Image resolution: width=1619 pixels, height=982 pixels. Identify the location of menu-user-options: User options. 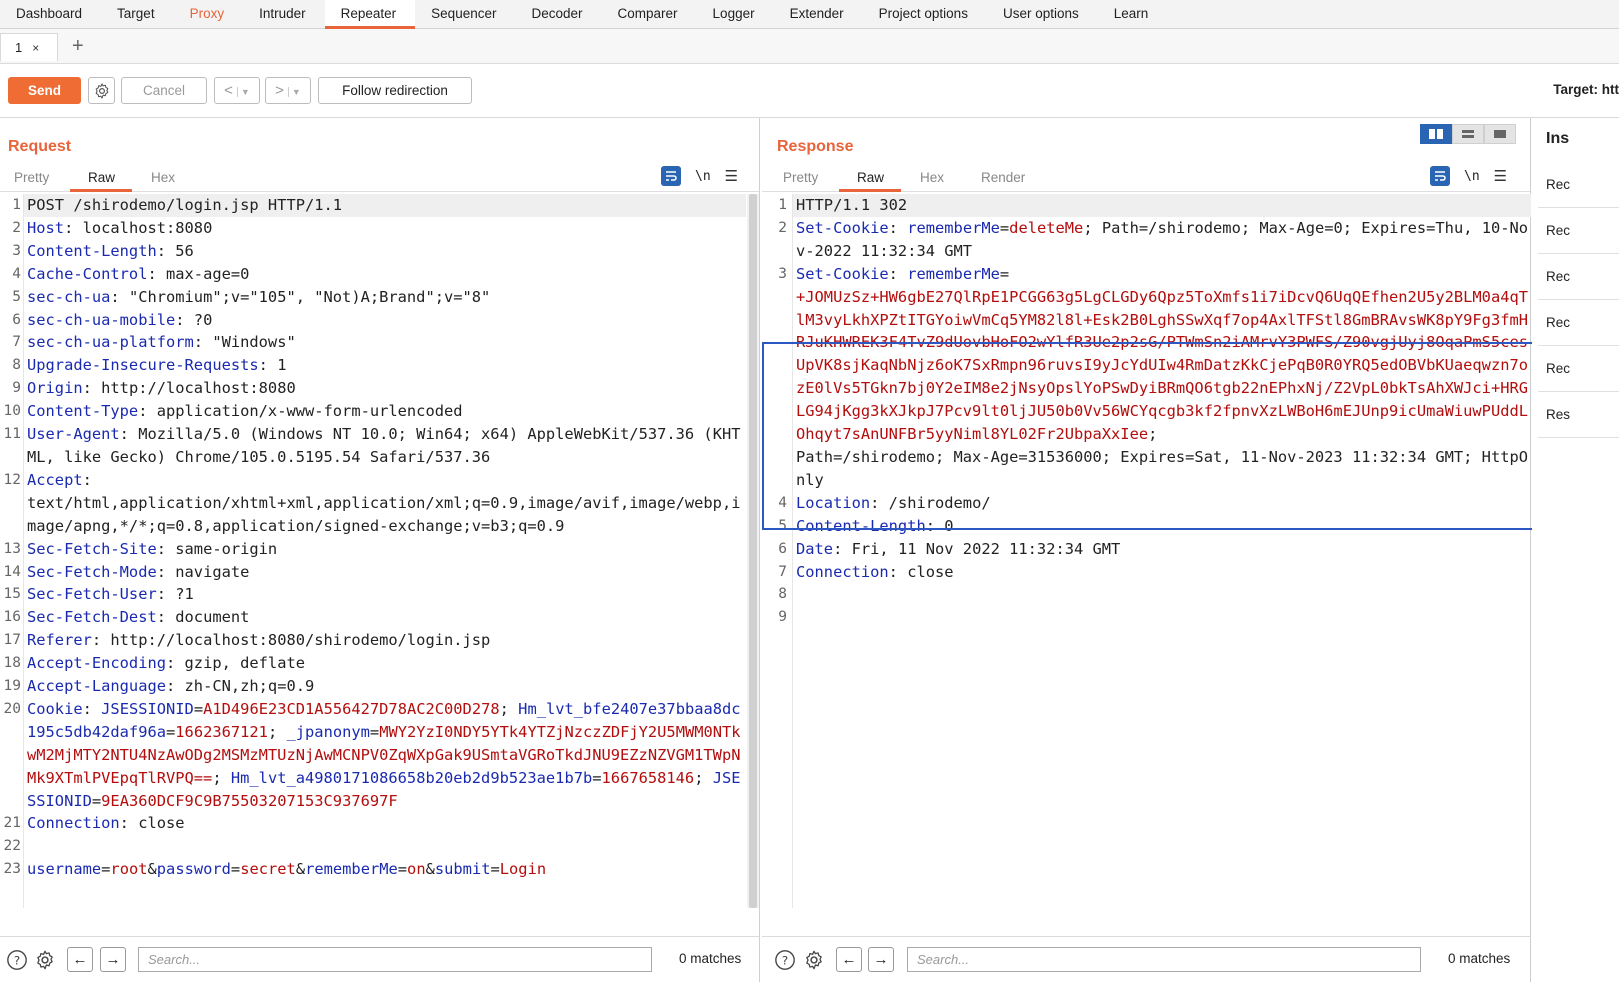
(1042, 14).